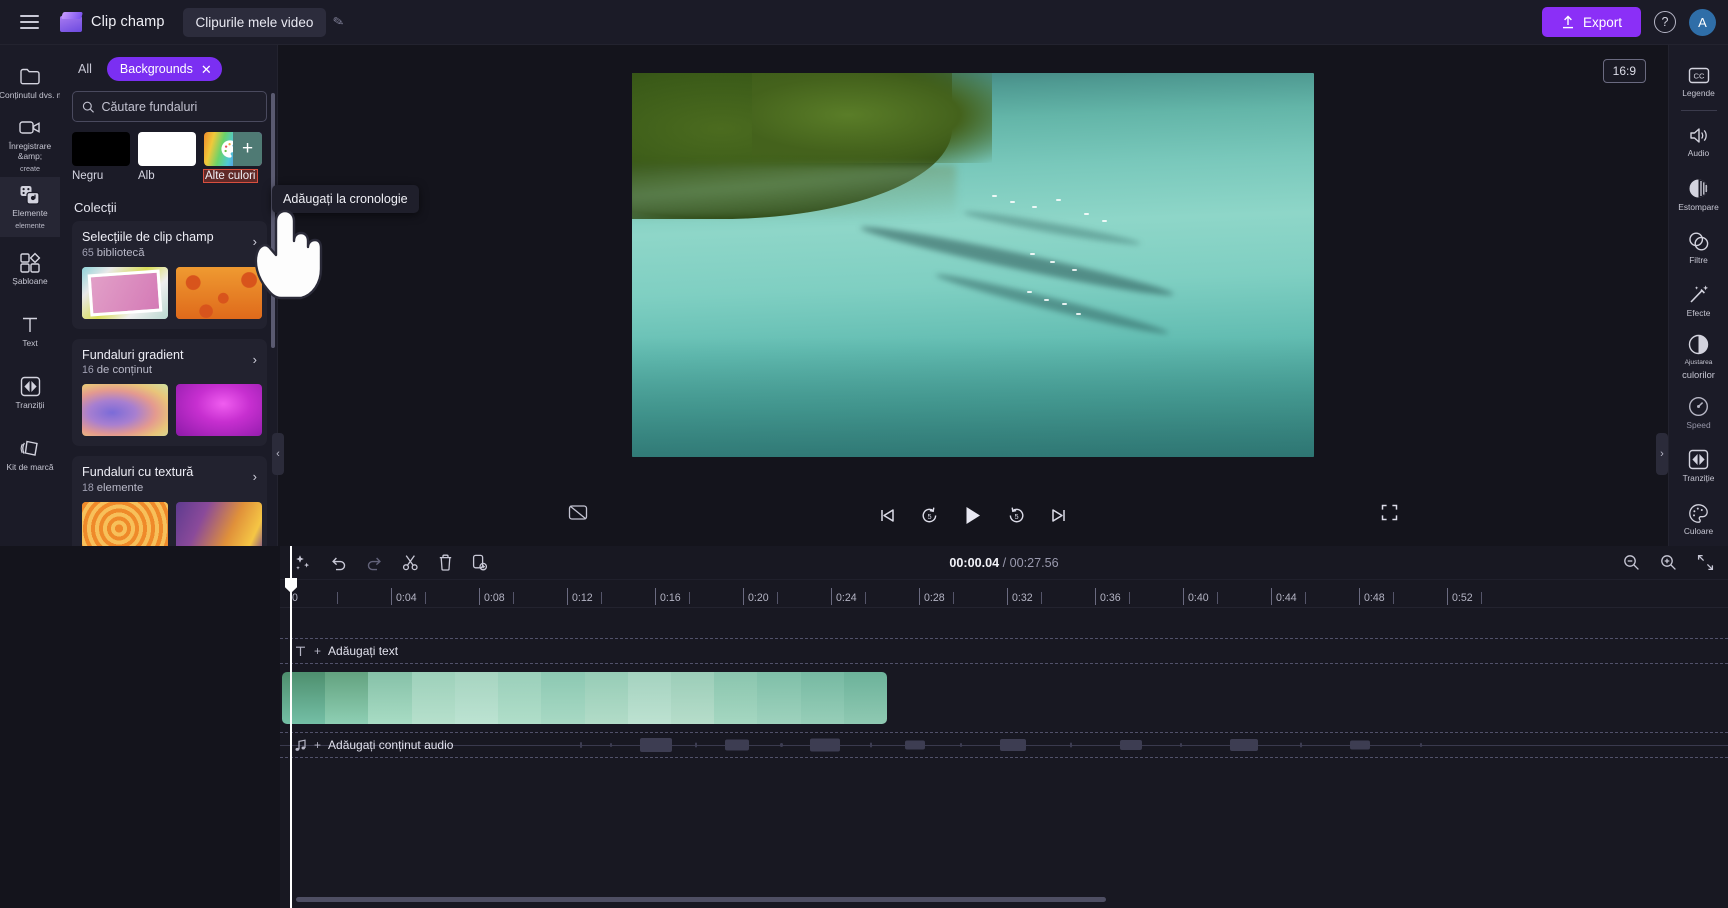 The height and width of the screenshot is (908, 1728). I want to click on hamburger-menu-icon, so click(29, 22).